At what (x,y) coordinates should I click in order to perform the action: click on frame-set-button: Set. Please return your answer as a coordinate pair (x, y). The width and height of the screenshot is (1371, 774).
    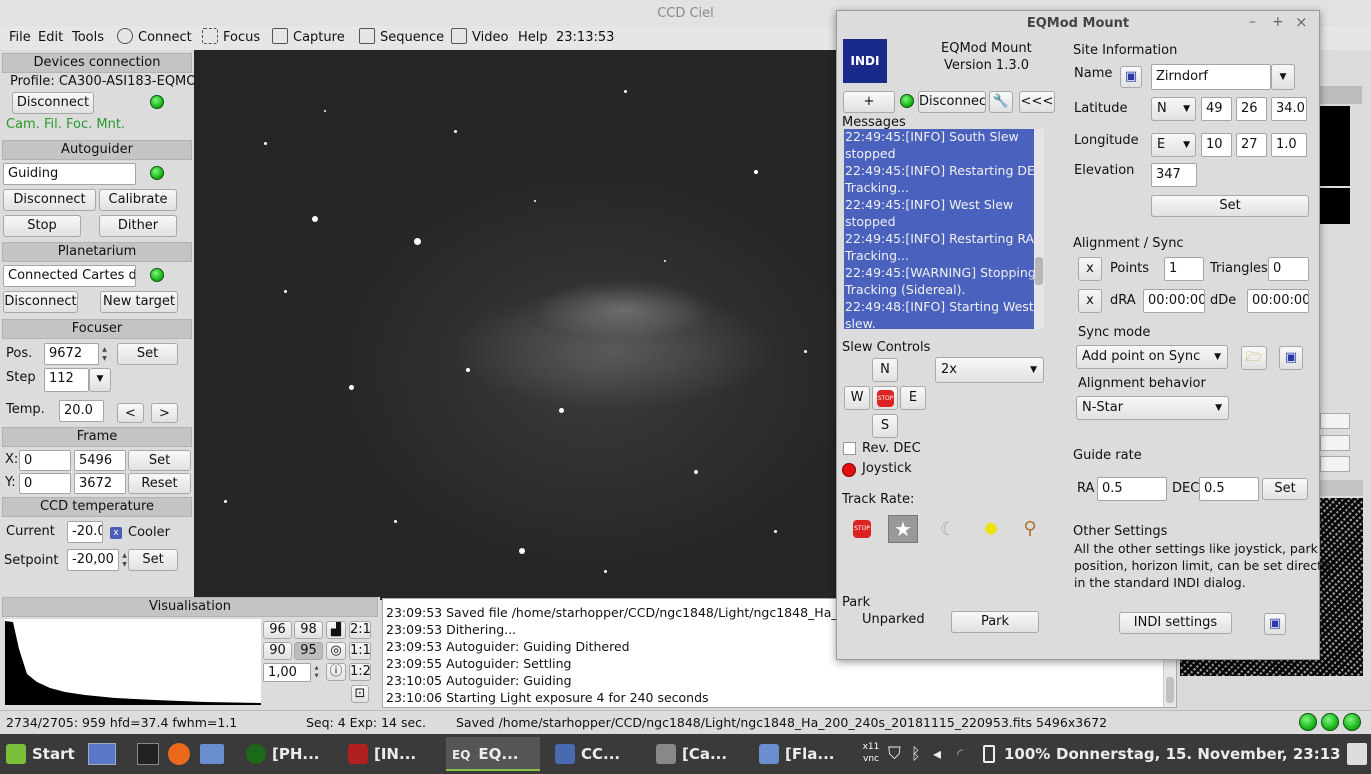
    Looking at the image, I should click on (159, 460).